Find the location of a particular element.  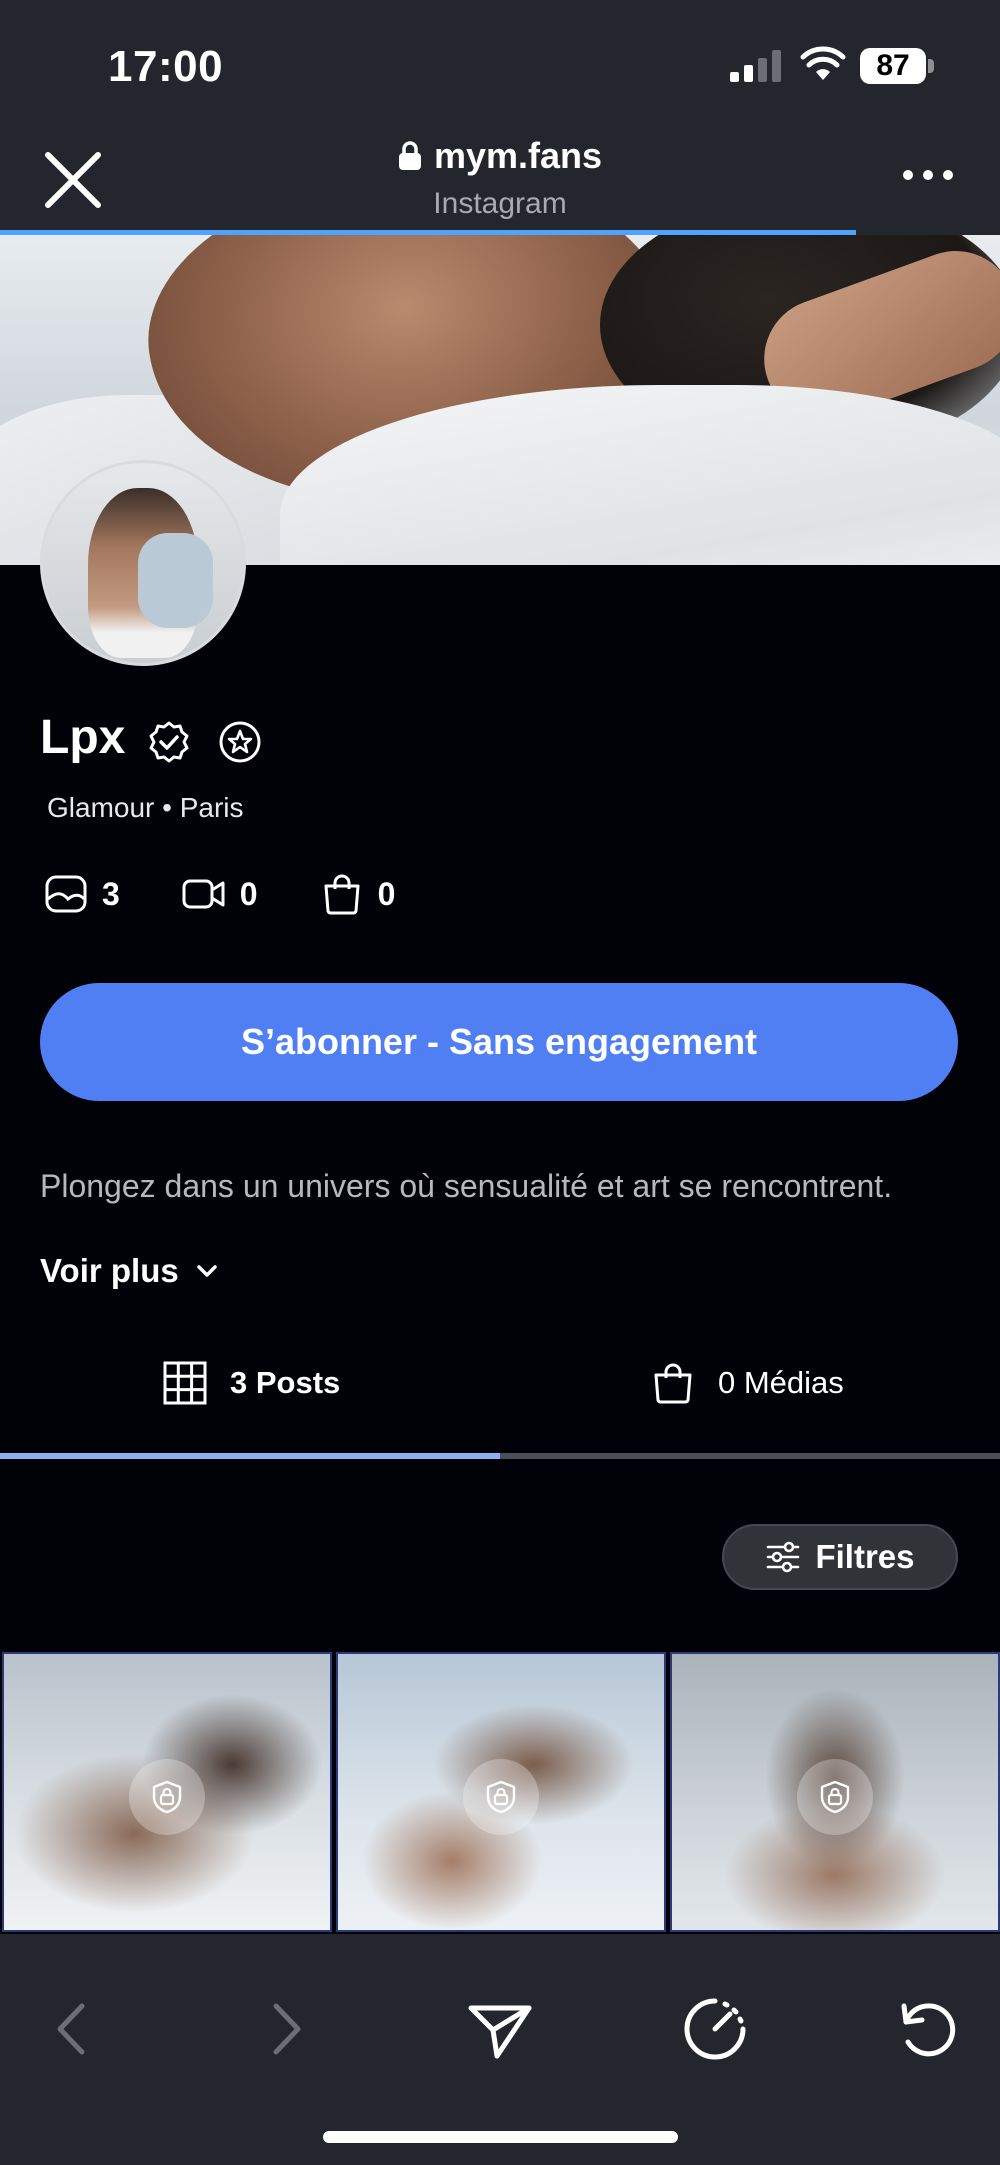

tab-posts-label: 3 Posts is located at coordinates (285, 1382).